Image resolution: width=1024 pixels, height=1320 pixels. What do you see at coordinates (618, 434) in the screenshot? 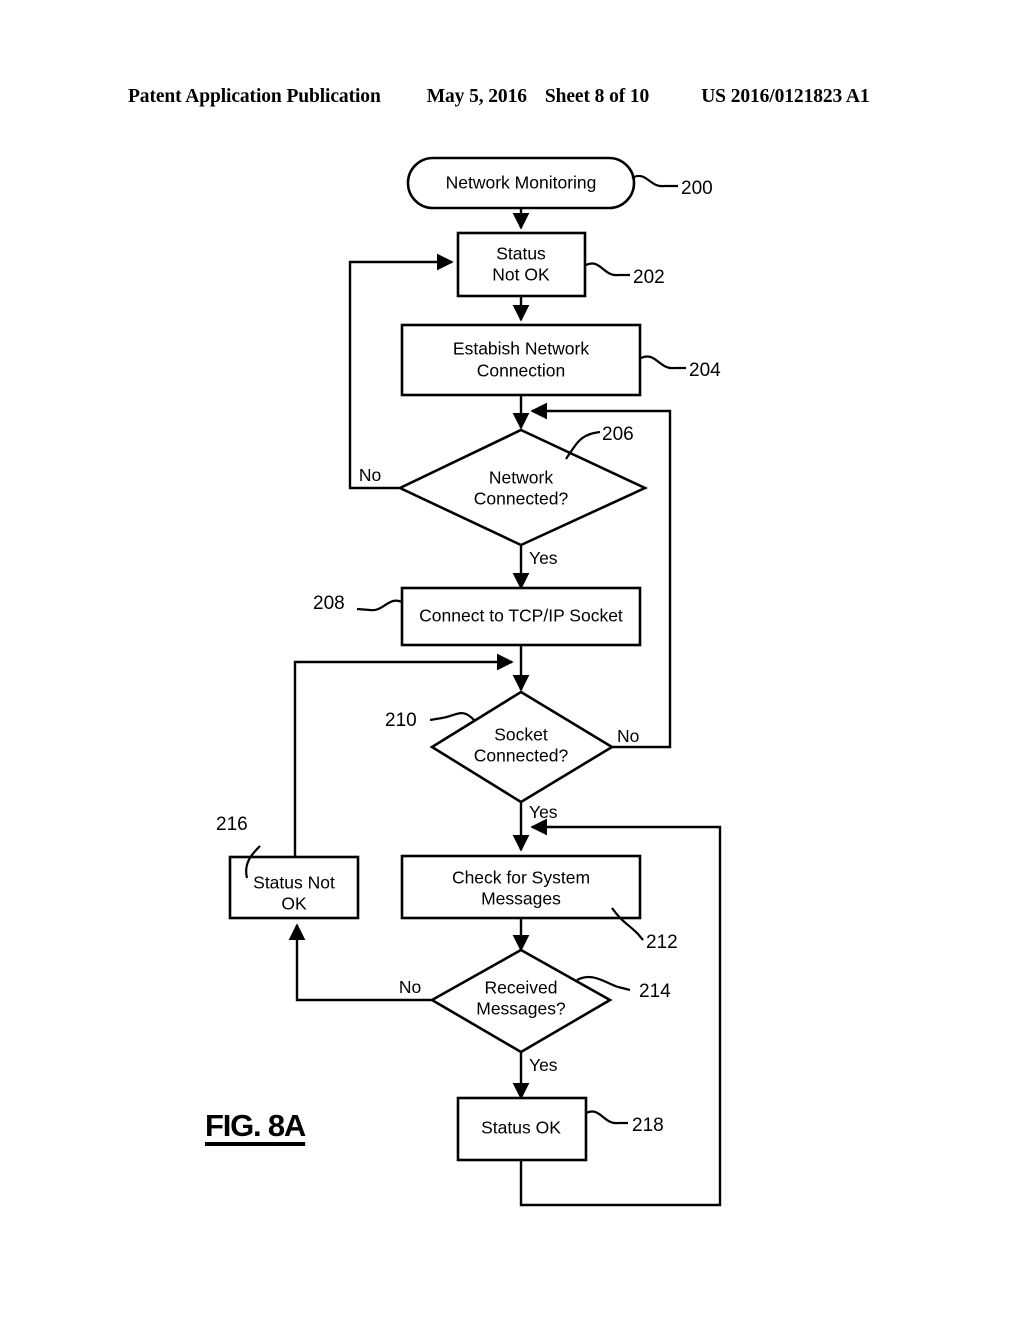
I see `ref-label-206: 206` at bounding box center [618, 434].